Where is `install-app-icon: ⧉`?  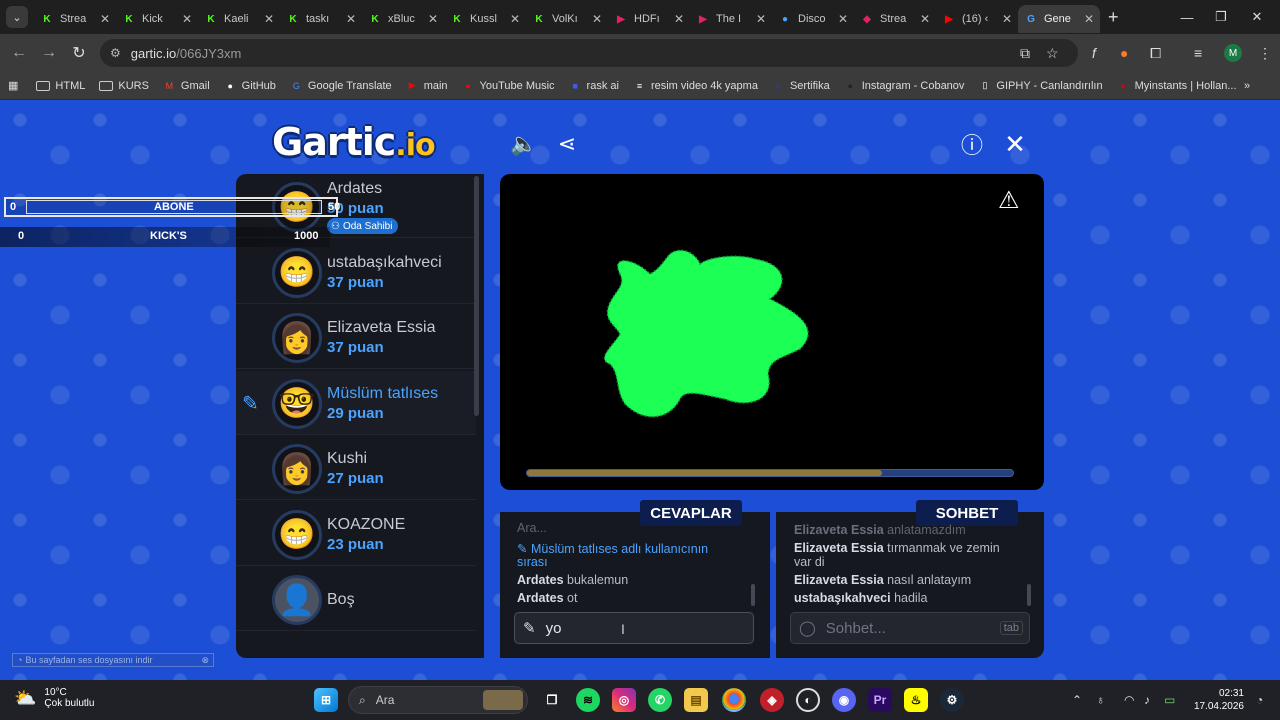
install-app-icon: ⧉ is located at coordinates (1025, 53).